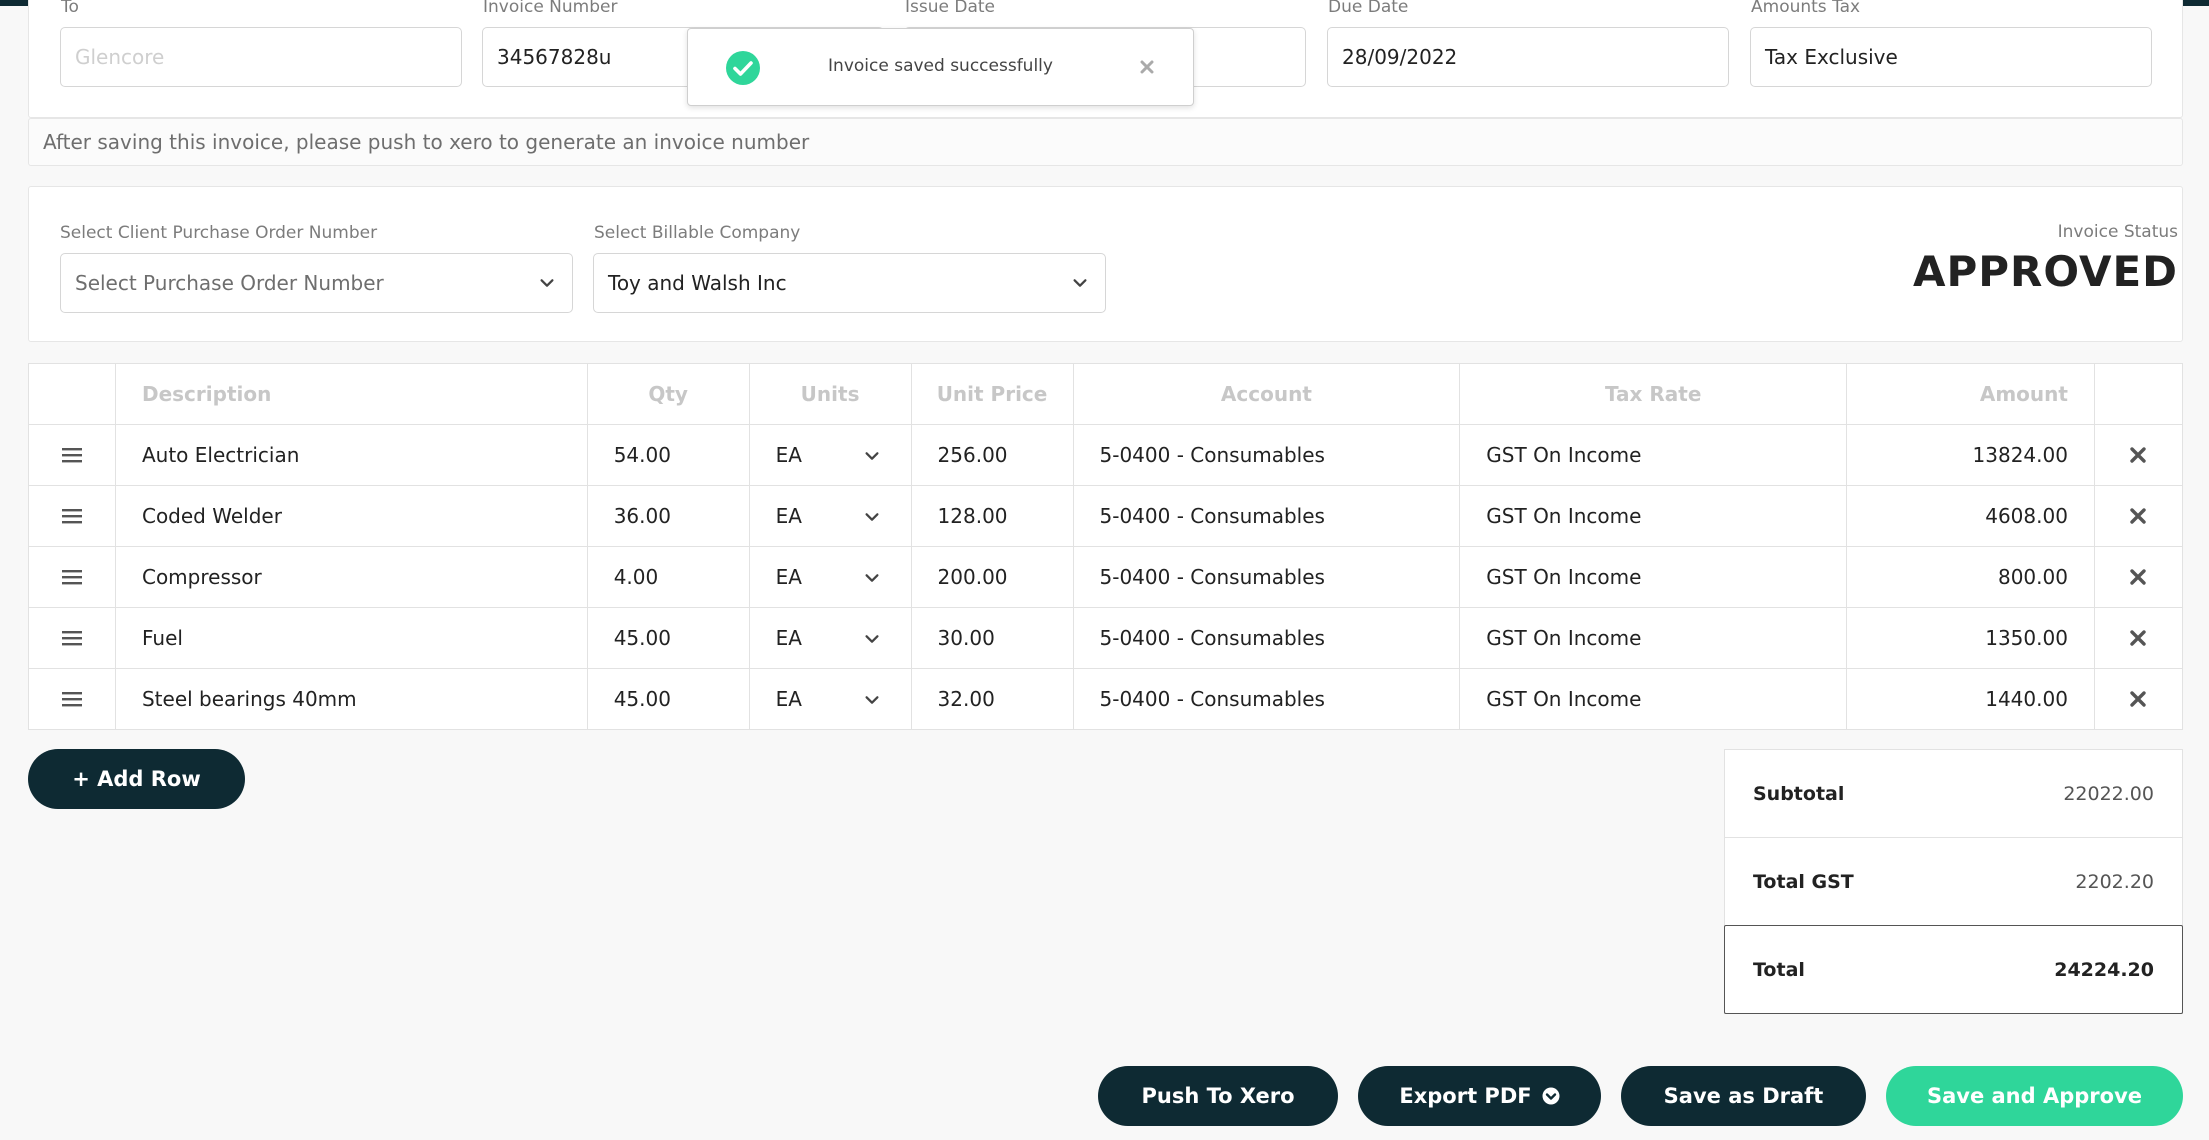  Describe the element at coordinates (351, 638) in the screenshot. I see `description-cell: Fuel` at that location.